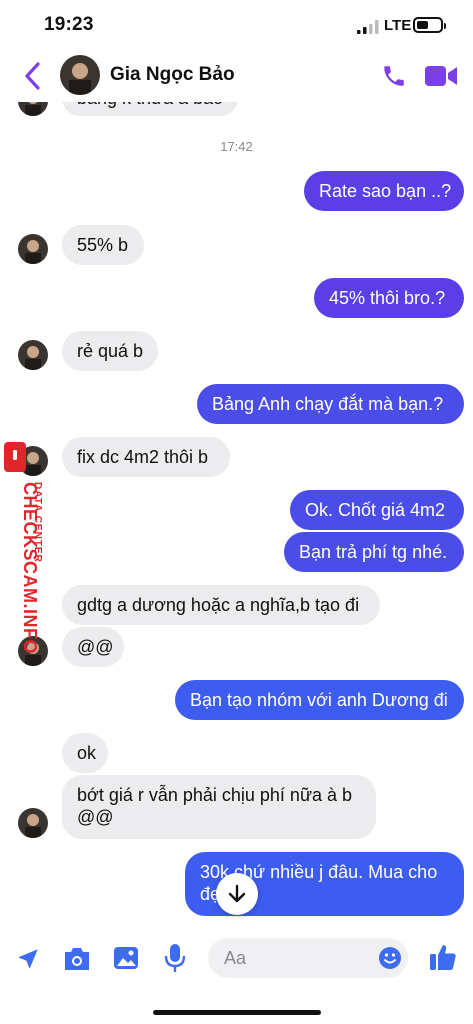 The image size is (473, 1024). I want to click on send-location-icon, so click(28, 959).